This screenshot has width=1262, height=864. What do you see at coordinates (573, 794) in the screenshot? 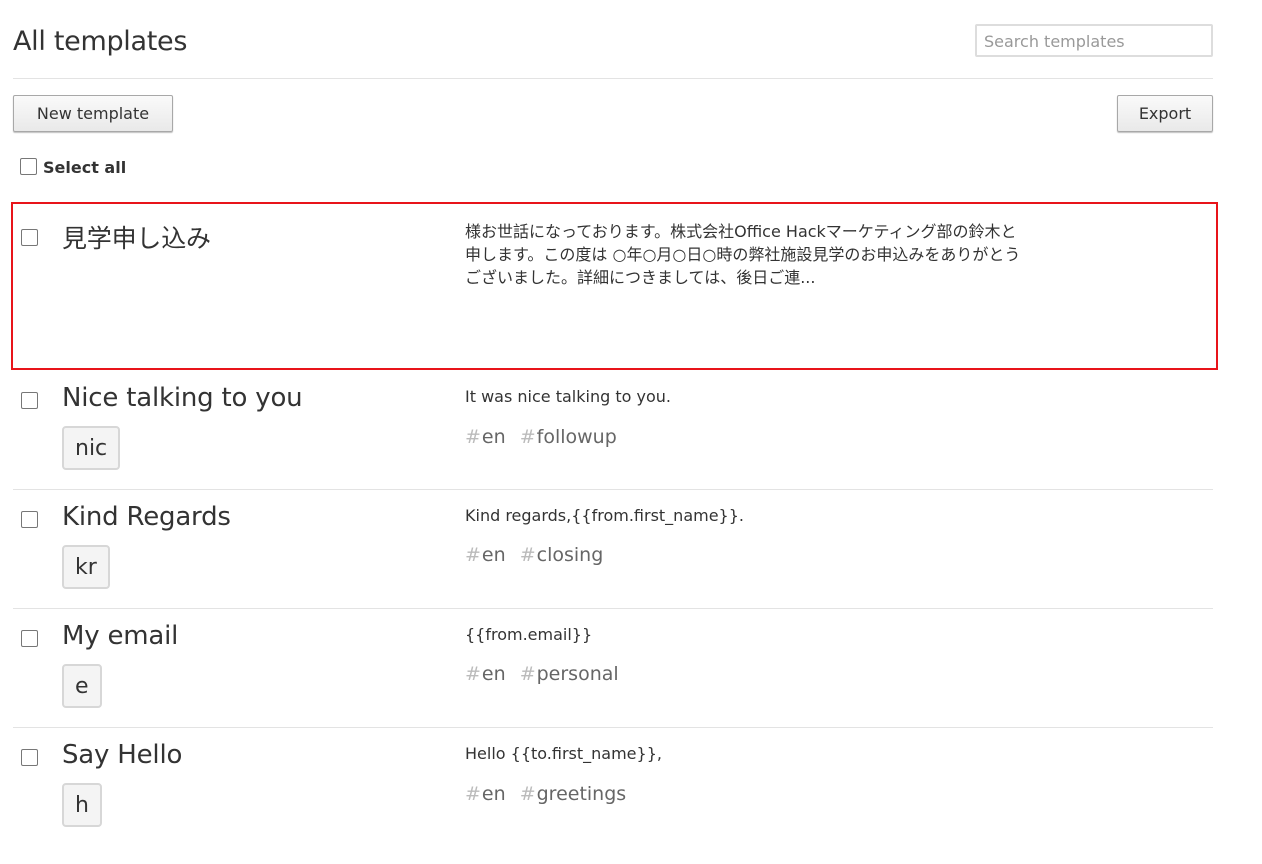
I see `tag: #greetings` at bounding box center [573, 794].